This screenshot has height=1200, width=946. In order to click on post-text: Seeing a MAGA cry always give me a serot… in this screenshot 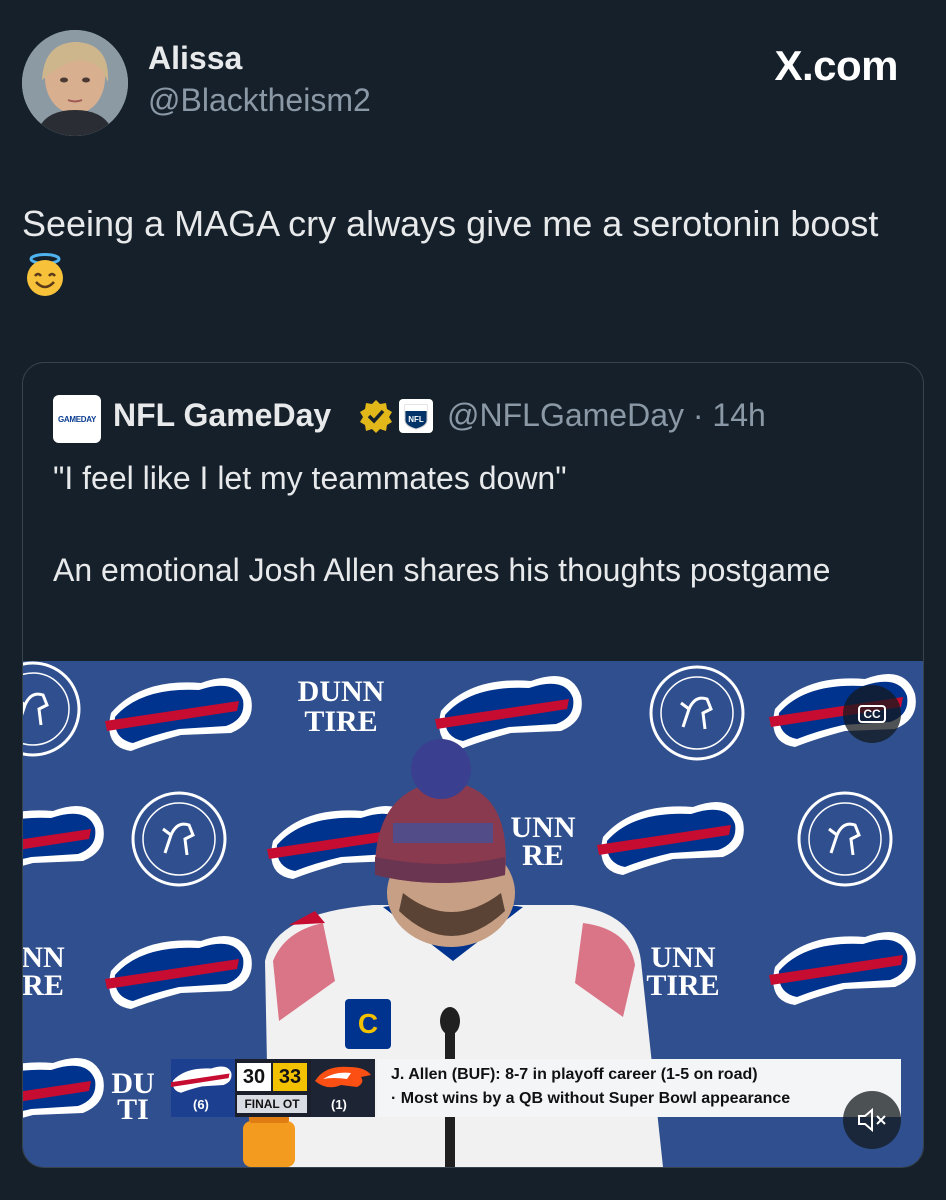, I will do `click(462, 255)`.